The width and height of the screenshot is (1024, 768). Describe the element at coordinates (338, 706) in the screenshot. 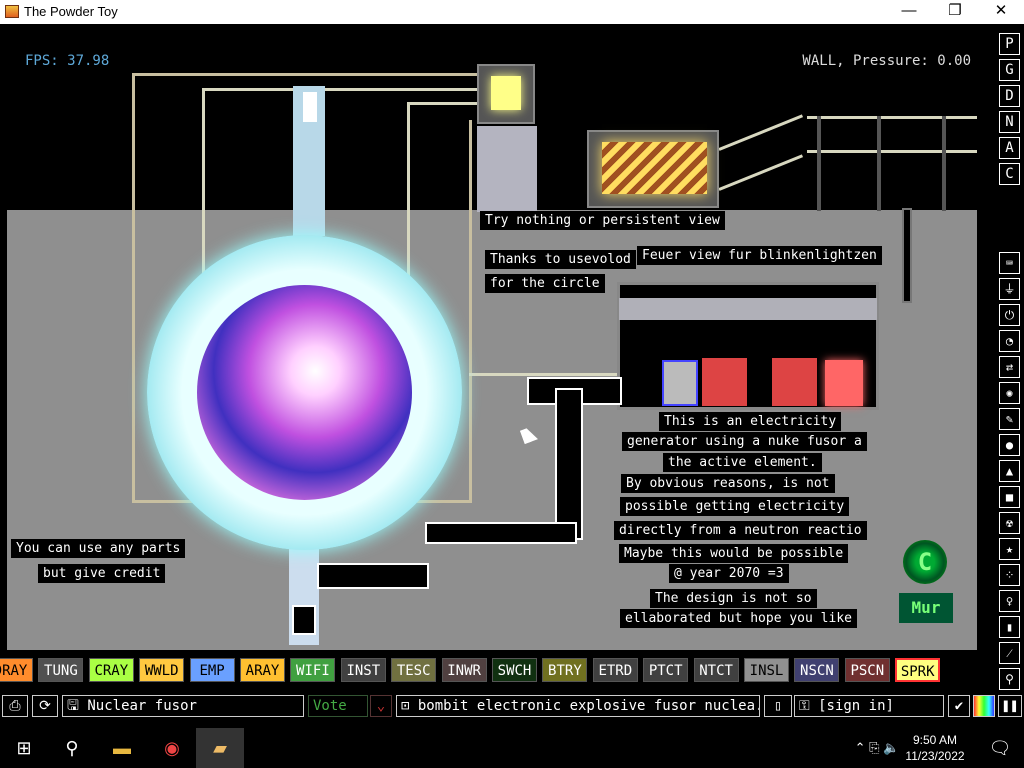

I see `vote-up-button: Vote` at that location.